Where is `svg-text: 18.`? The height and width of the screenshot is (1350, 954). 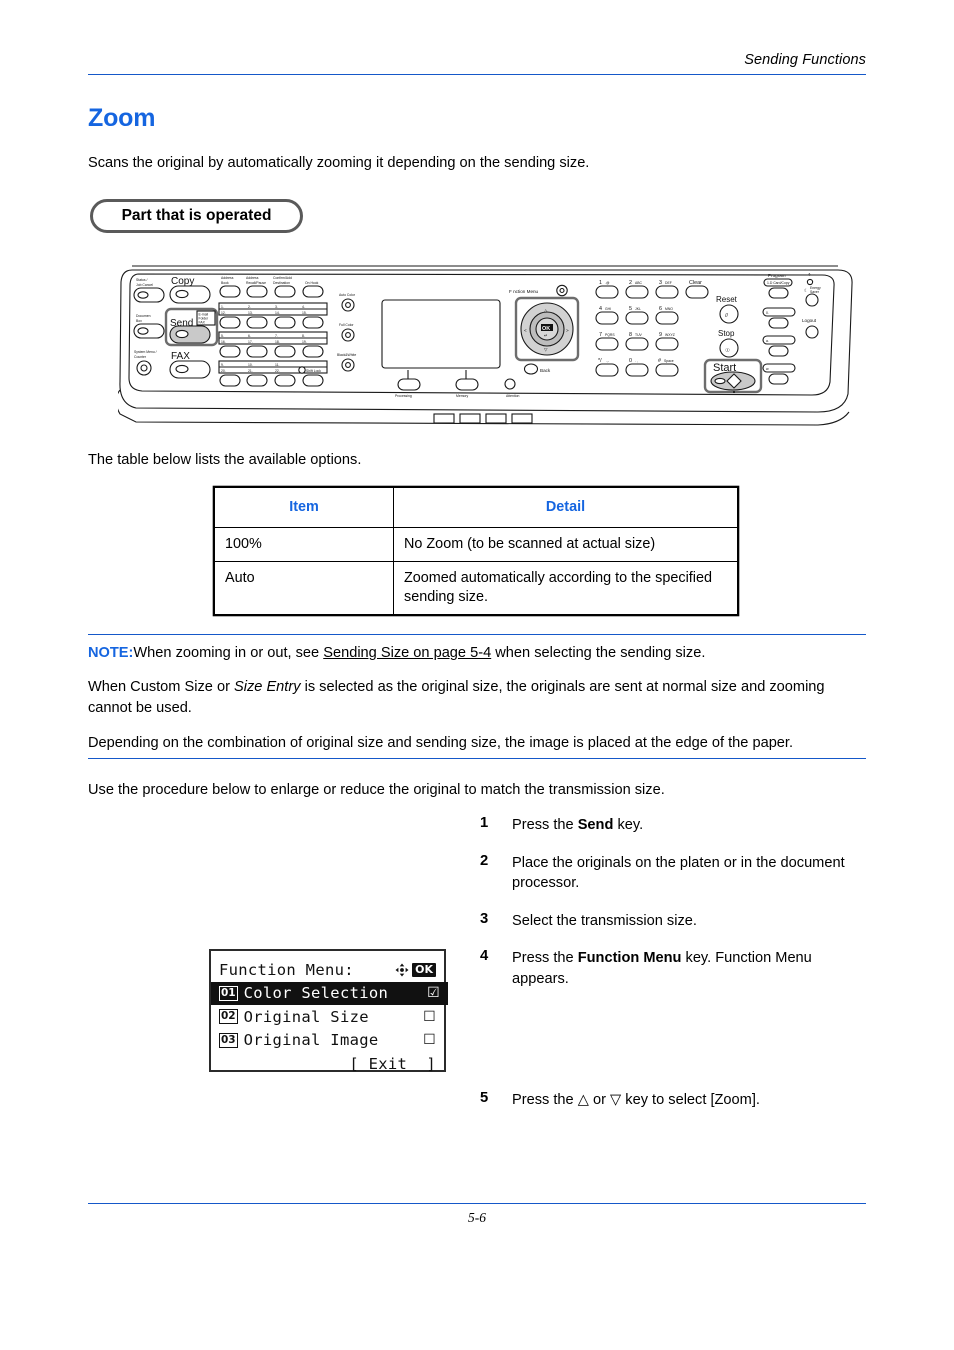 svg-text: 18. is located at coordinates (277, 342).